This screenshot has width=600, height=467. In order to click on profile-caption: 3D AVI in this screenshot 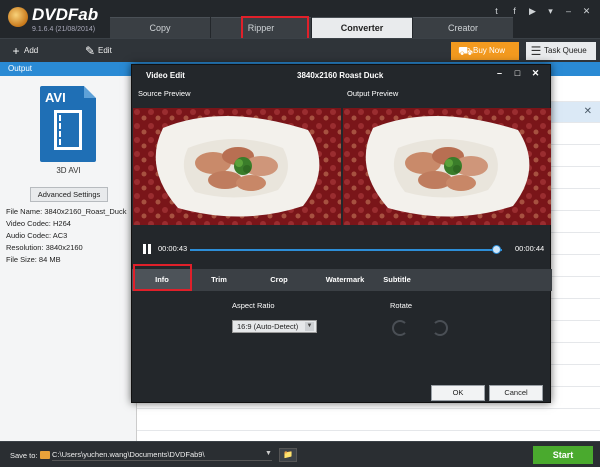, I will do `click(68, 170)`.